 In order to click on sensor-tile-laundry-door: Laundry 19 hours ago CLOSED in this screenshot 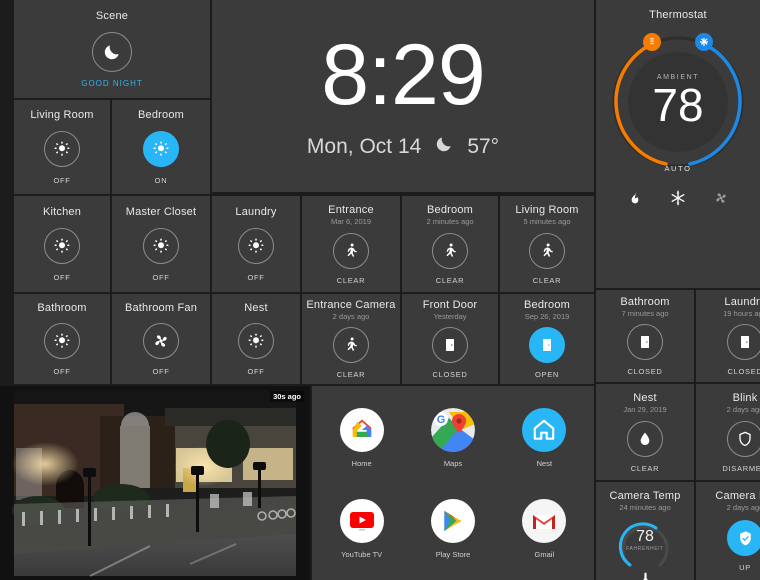, I will do `click(728, 336)`.